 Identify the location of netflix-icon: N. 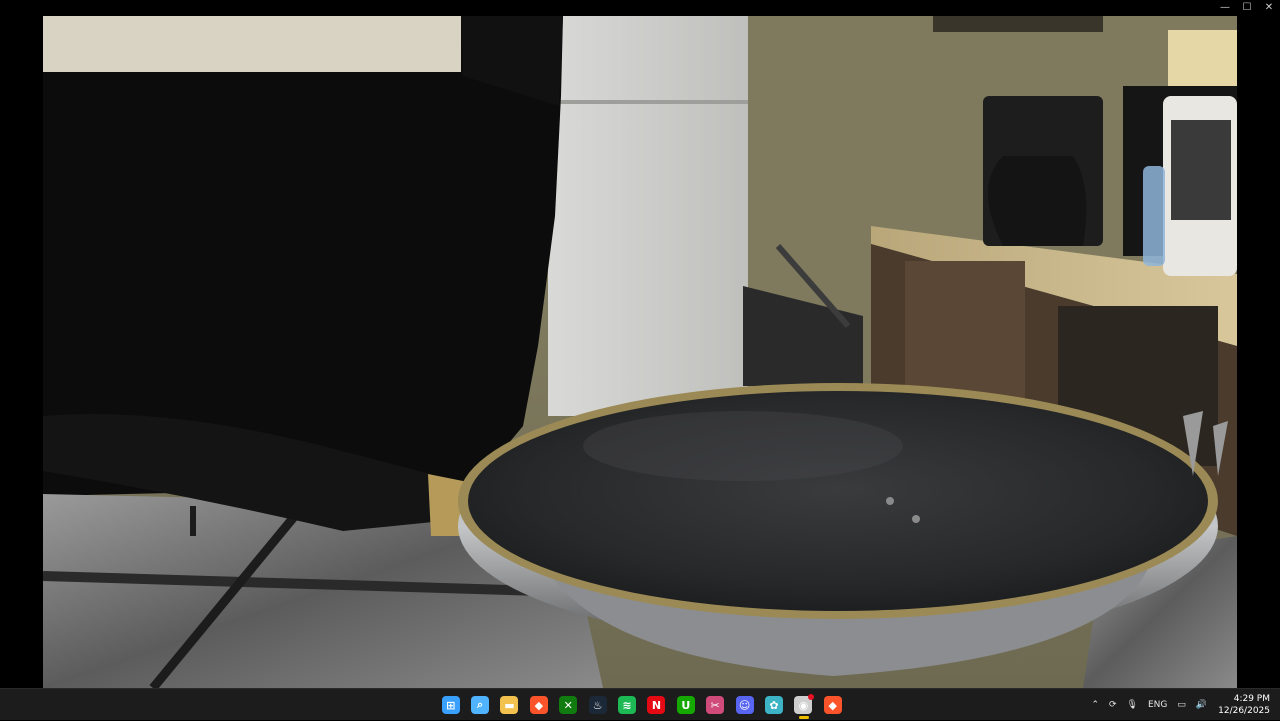
(656, 705).